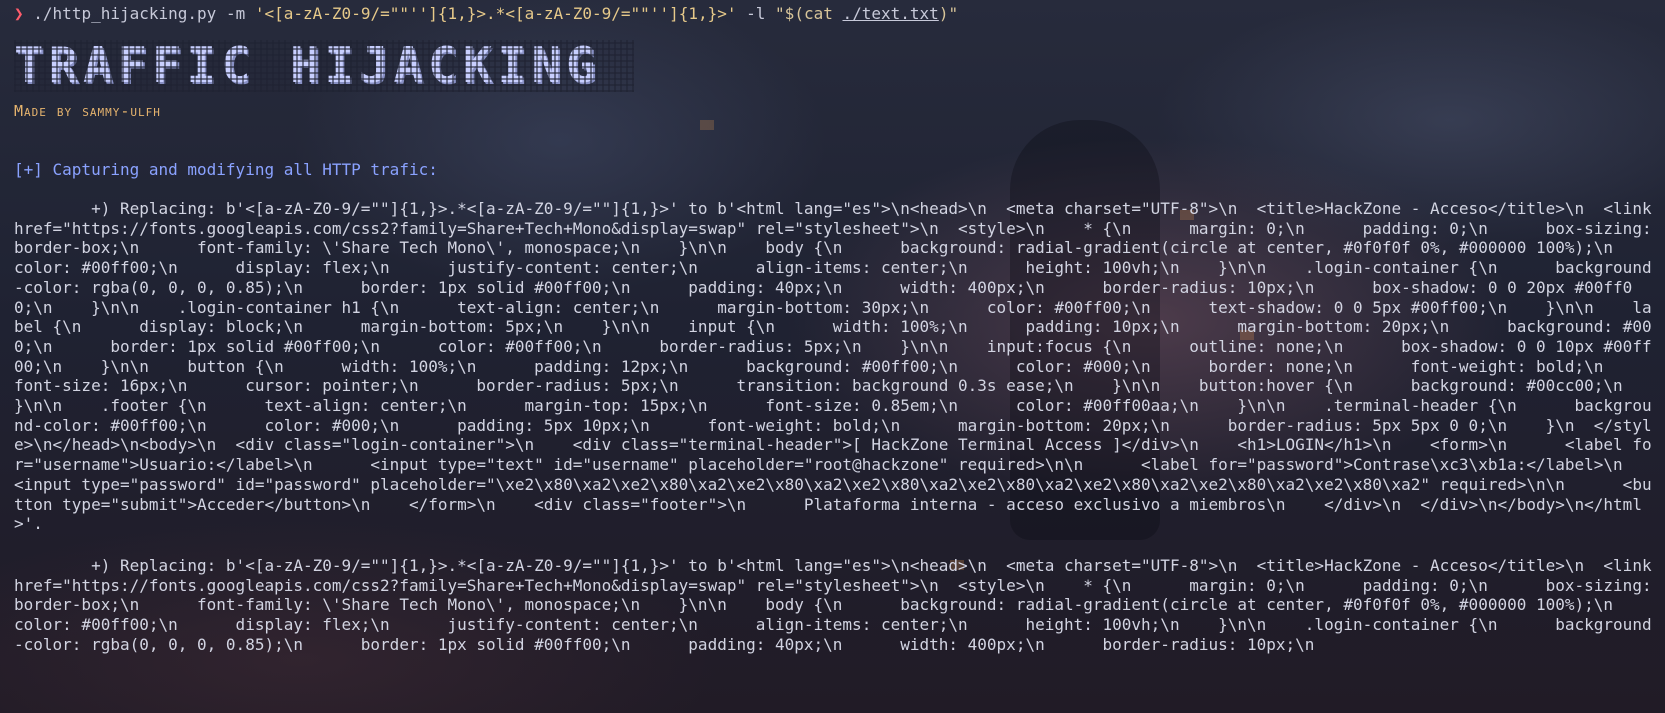 This screenshot has height=713, width=1665. I want to click on load-suffix: )", so click(948, 13).